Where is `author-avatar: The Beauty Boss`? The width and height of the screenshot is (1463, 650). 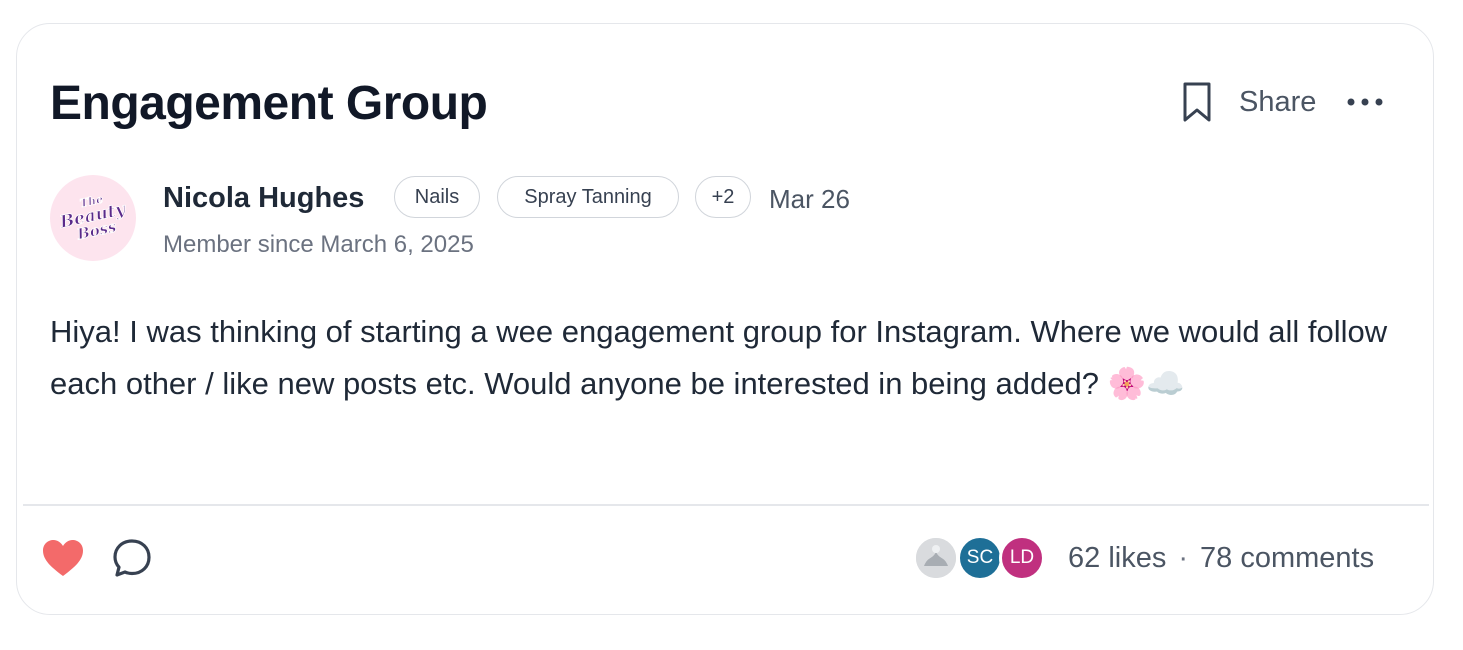
author-avatar: The Beauty Boss is located at coordinates (93, 218).